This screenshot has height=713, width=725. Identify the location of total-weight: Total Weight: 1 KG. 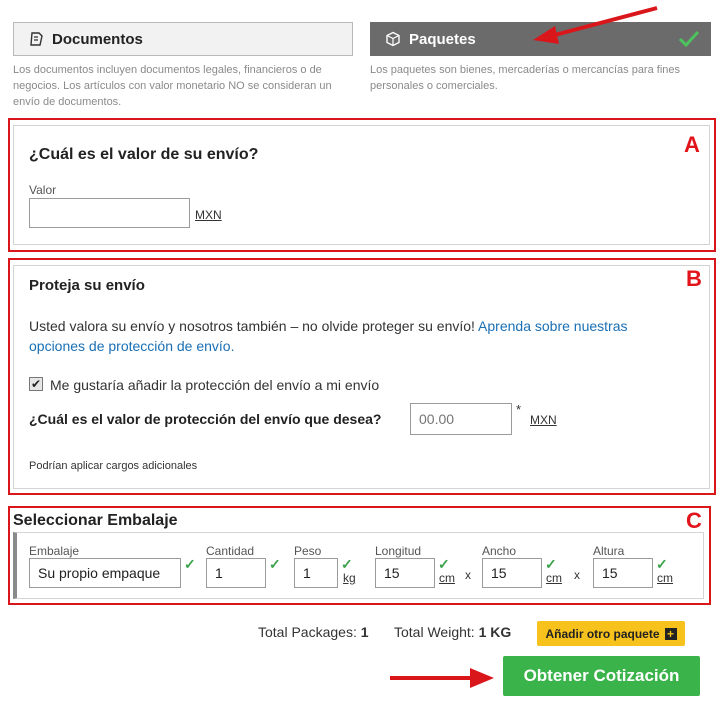
(452, 632).